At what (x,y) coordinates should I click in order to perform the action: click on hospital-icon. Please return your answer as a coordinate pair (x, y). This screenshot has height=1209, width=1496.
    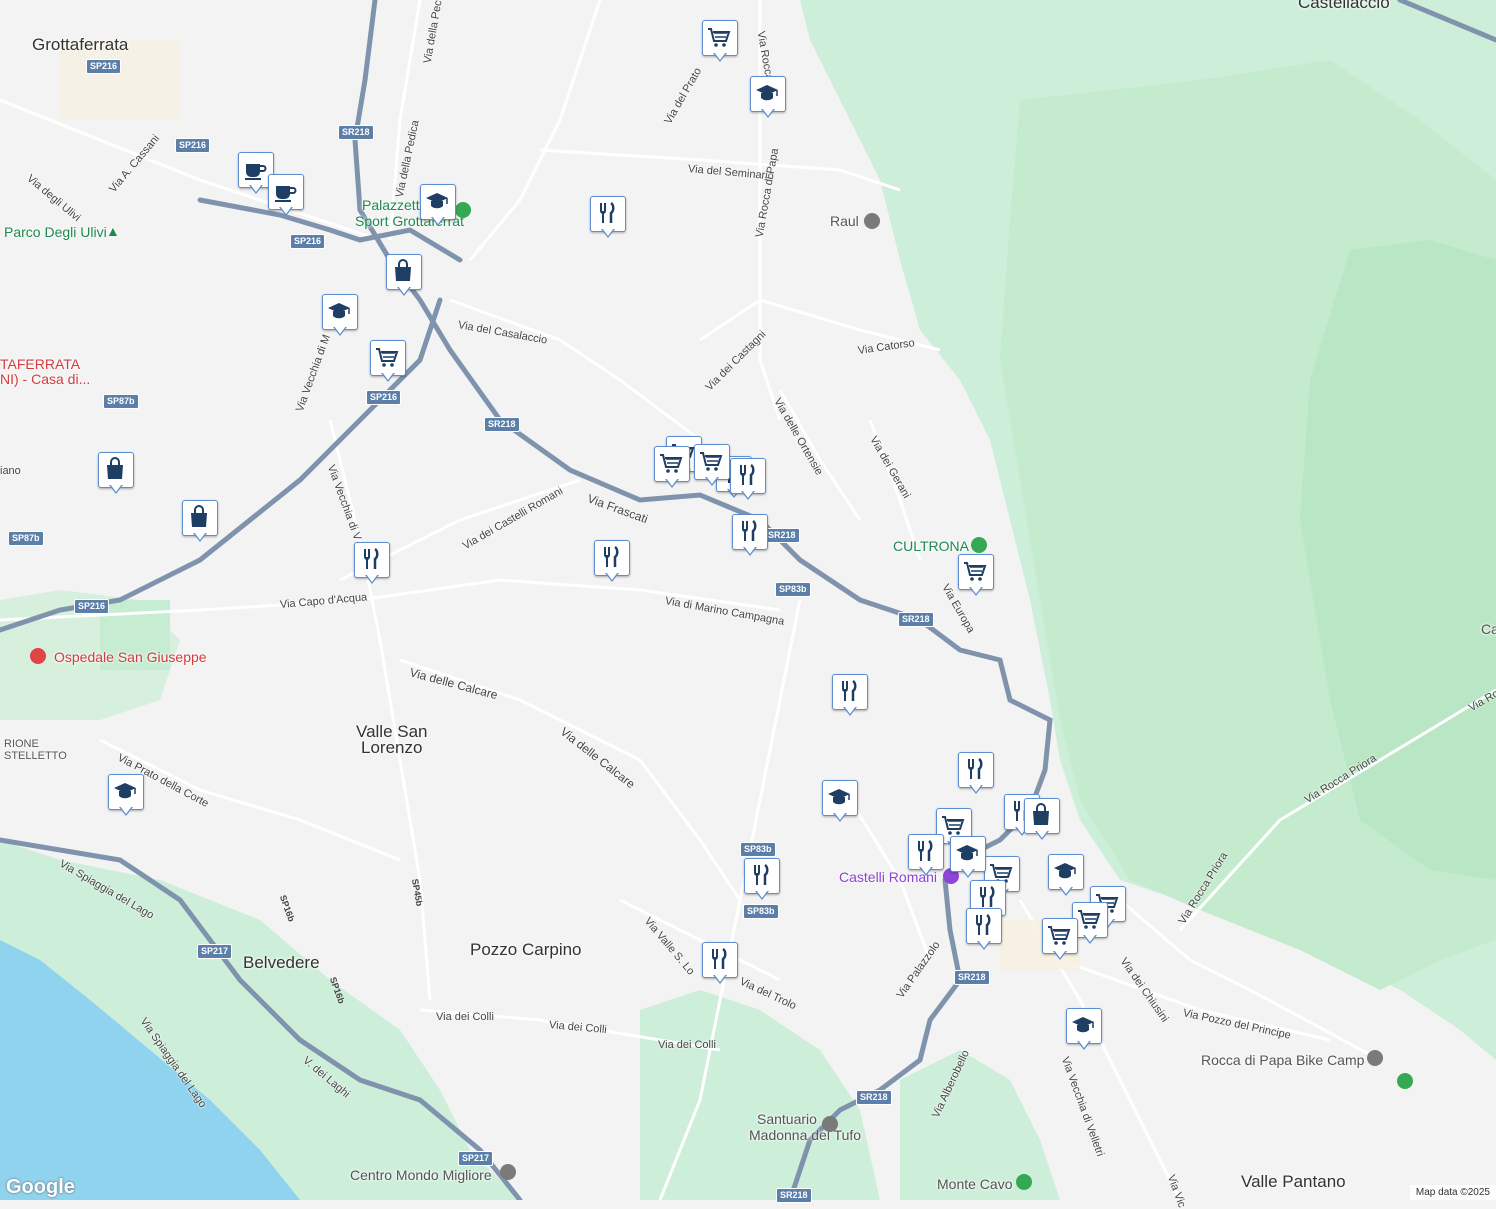
    Looking at the image, I should click on (38, 656).